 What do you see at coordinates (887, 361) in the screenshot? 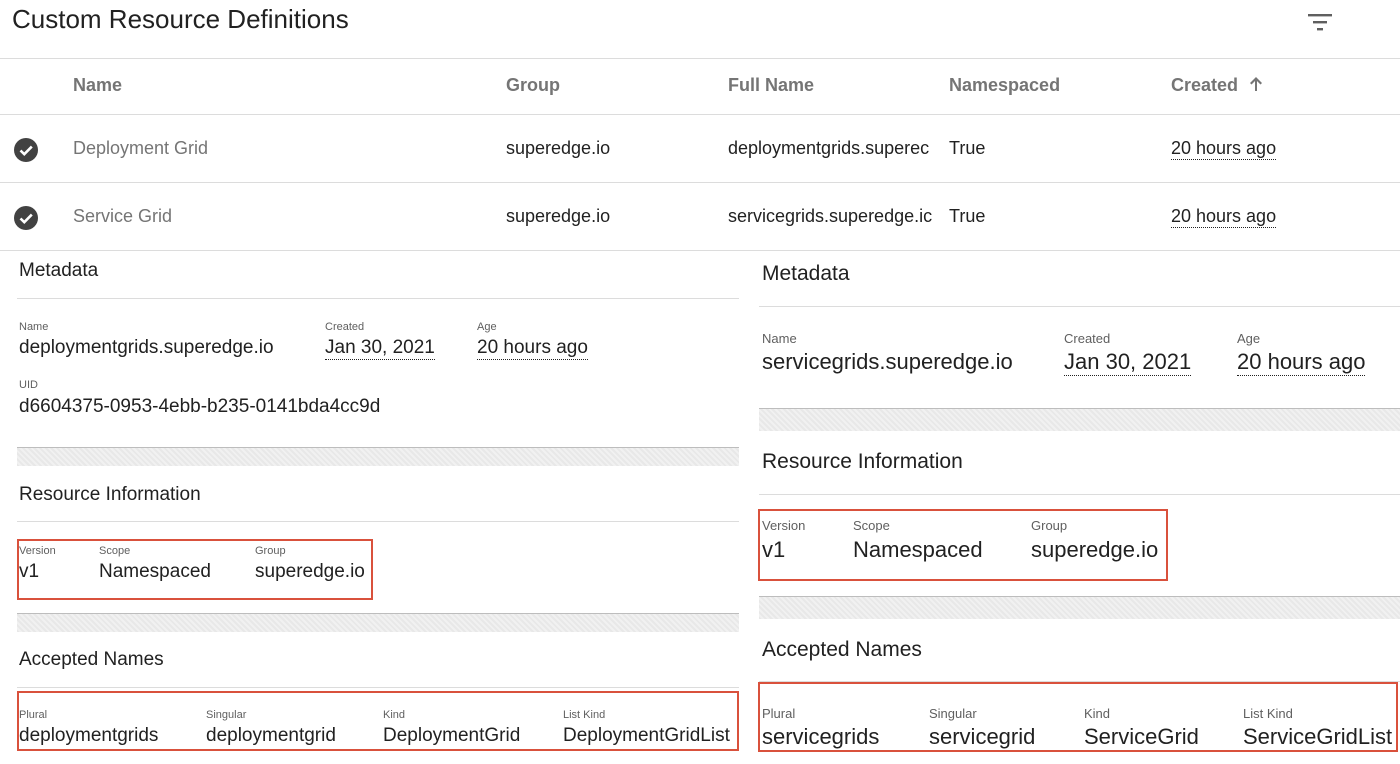
I see `metadata-name: servicegrids.superedge.io` at bounding box center [887, 361].